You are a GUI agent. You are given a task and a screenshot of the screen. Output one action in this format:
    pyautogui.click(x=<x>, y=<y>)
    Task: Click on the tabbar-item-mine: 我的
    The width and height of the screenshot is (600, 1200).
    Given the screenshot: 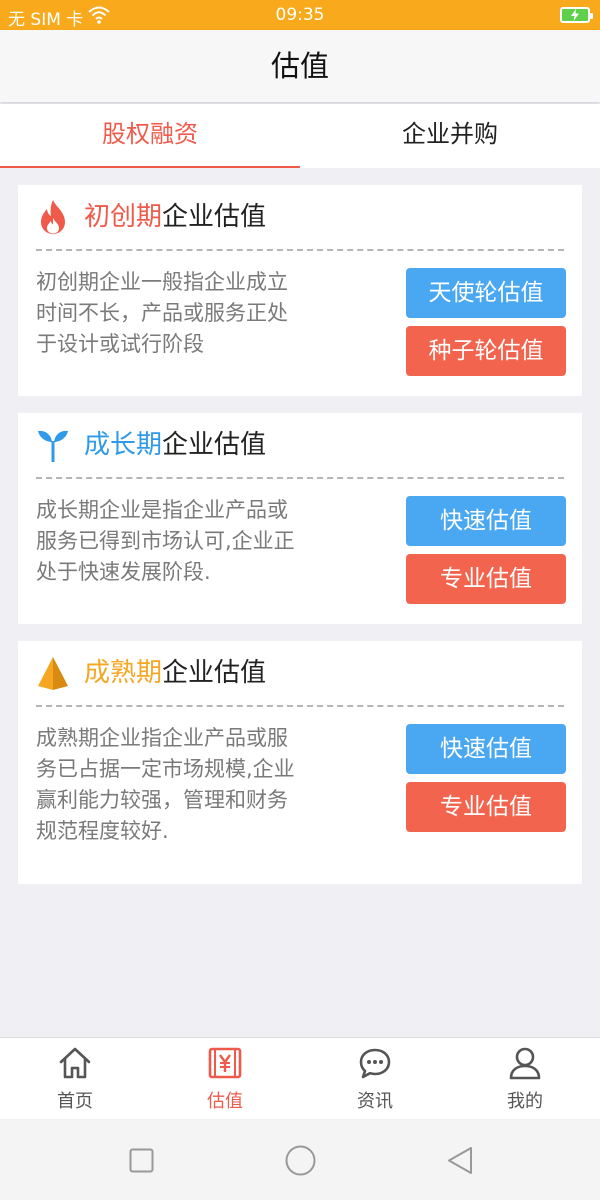 What is the action you would take?
    pyautogui.click(x=525, y=1079)
    